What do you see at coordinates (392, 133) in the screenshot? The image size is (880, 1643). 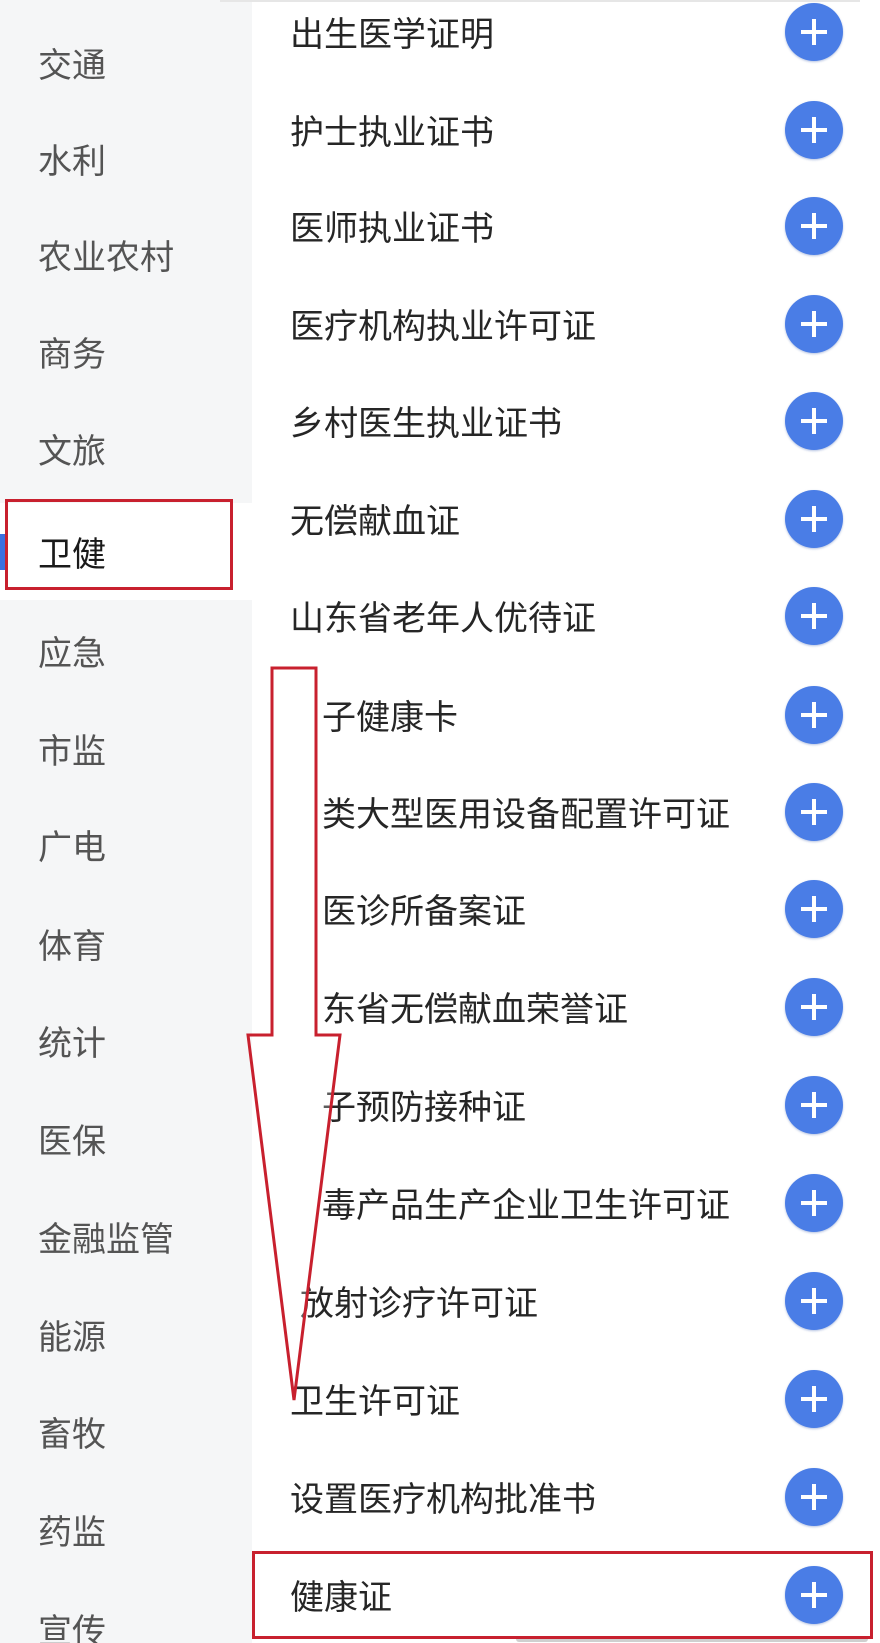 I see `list-item-label: 护士执业证书` at bounding box center [392, 133].